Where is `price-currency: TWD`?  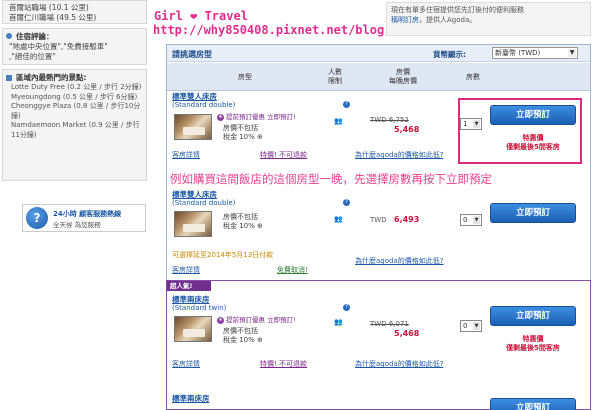
price-currency: TWD is located at coordinates (378, 220).